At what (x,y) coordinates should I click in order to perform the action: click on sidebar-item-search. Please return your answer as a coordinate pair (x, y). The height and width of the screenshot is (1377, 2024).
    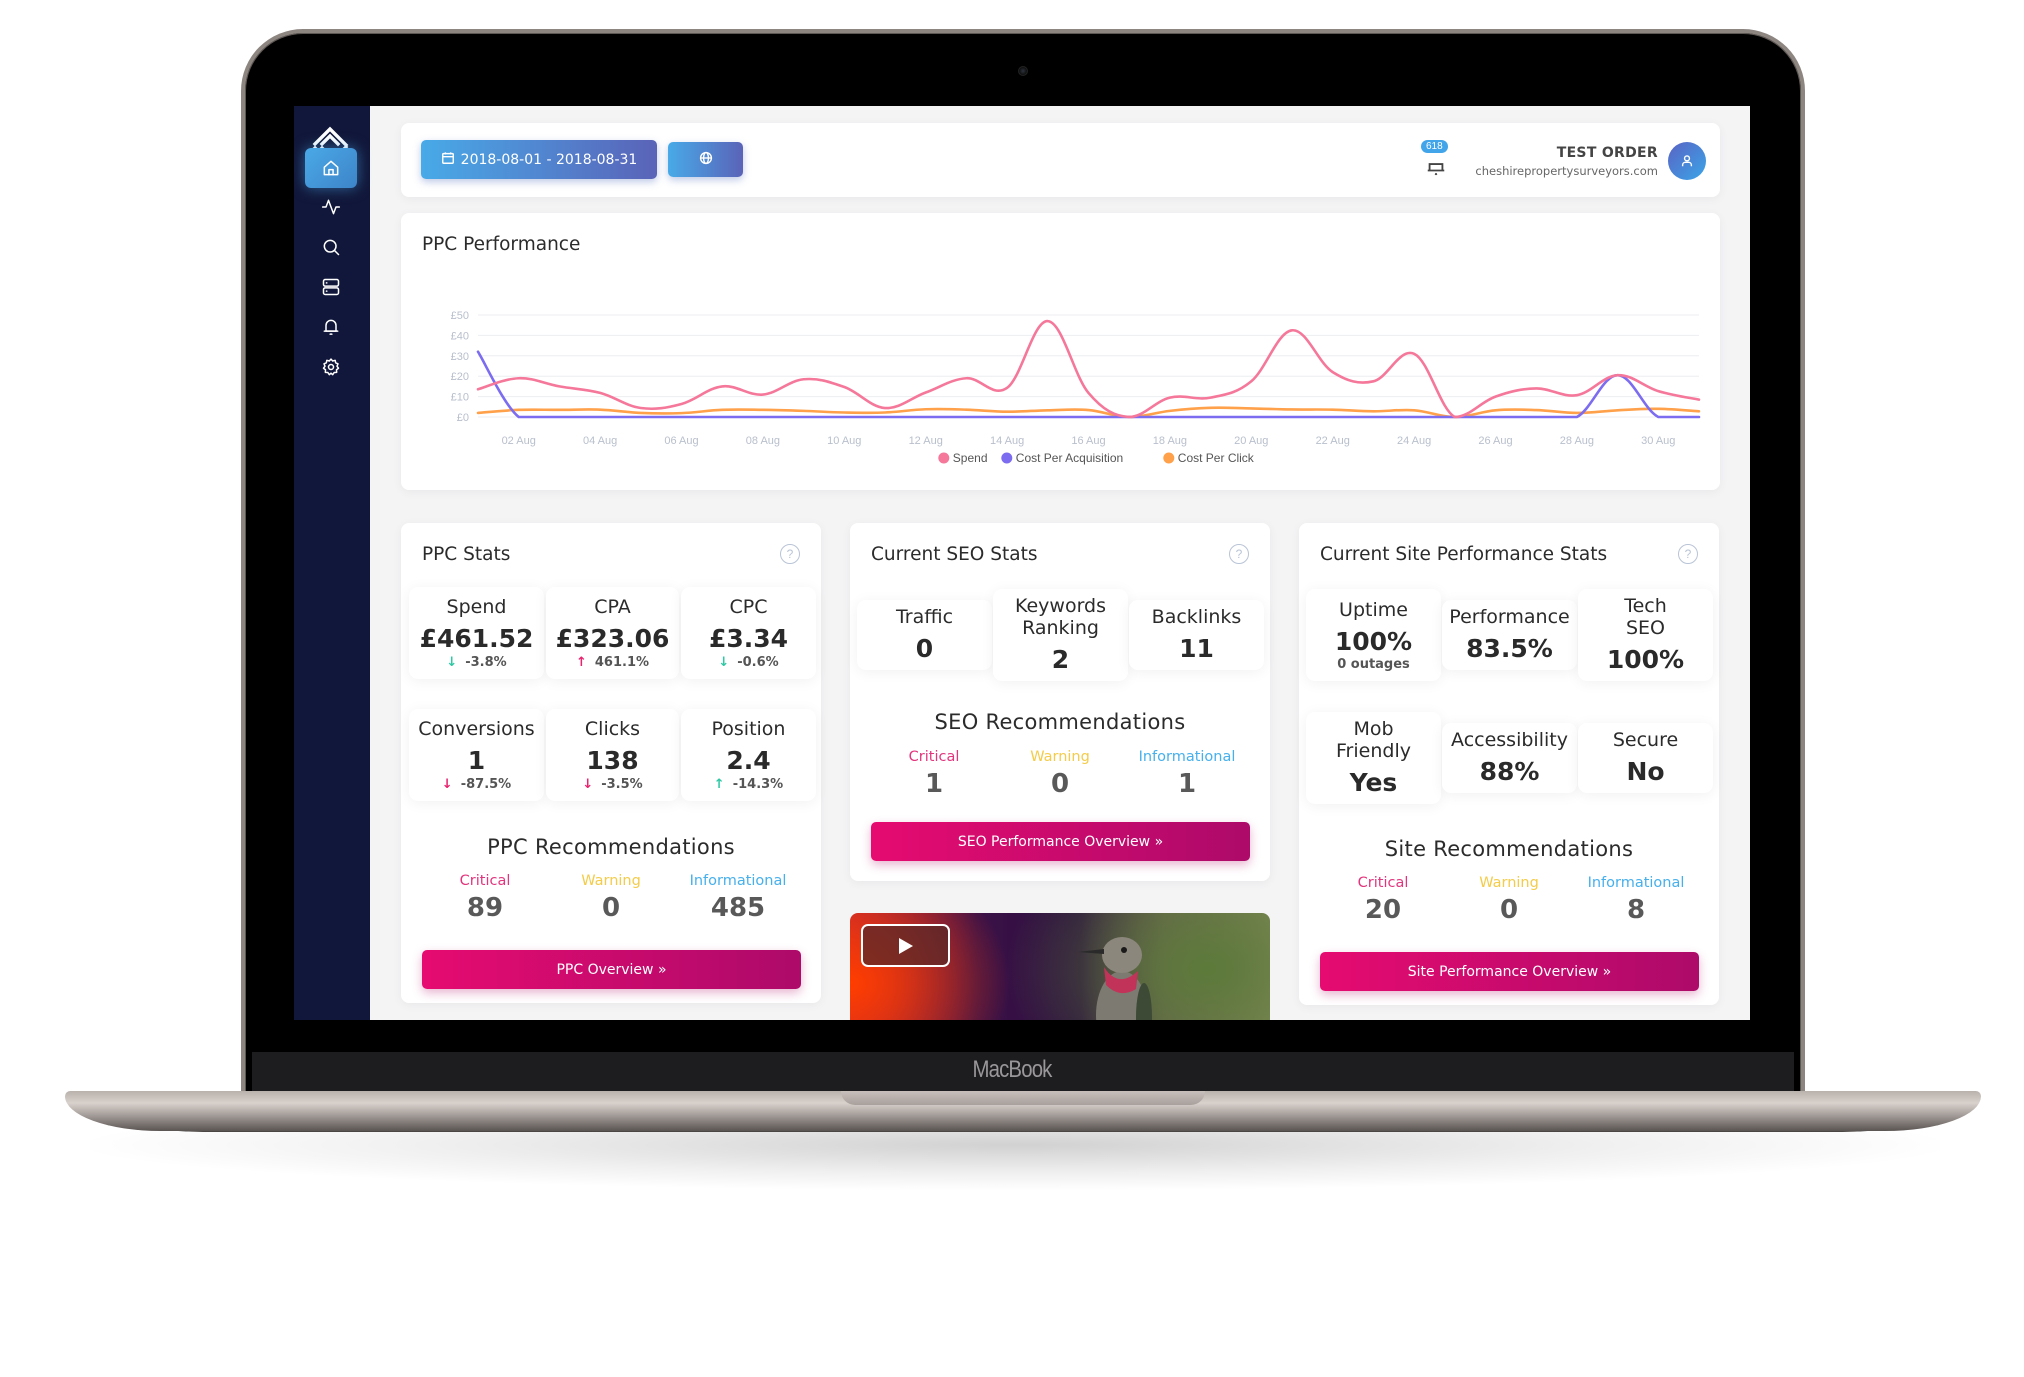
    Looking at the image, I should click on (331, 247).